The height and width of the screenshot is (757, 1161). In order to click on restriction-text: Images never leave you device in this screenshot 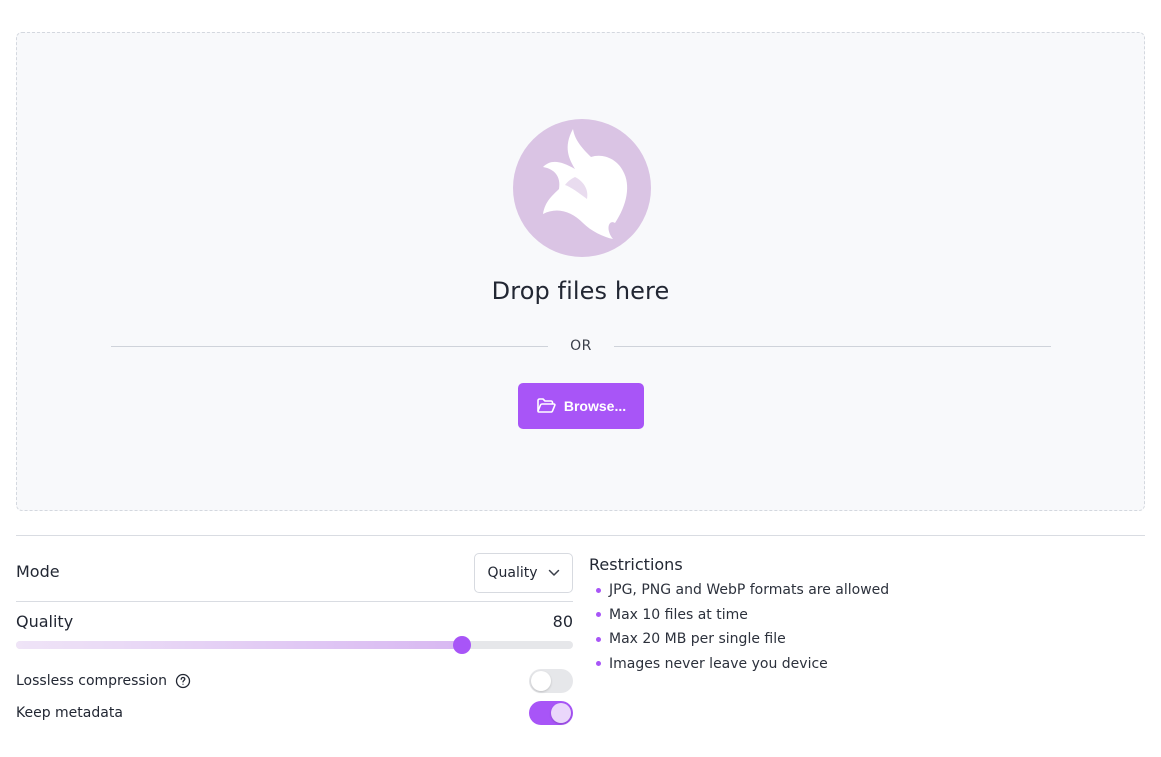, I will do `click(718, 663)`.